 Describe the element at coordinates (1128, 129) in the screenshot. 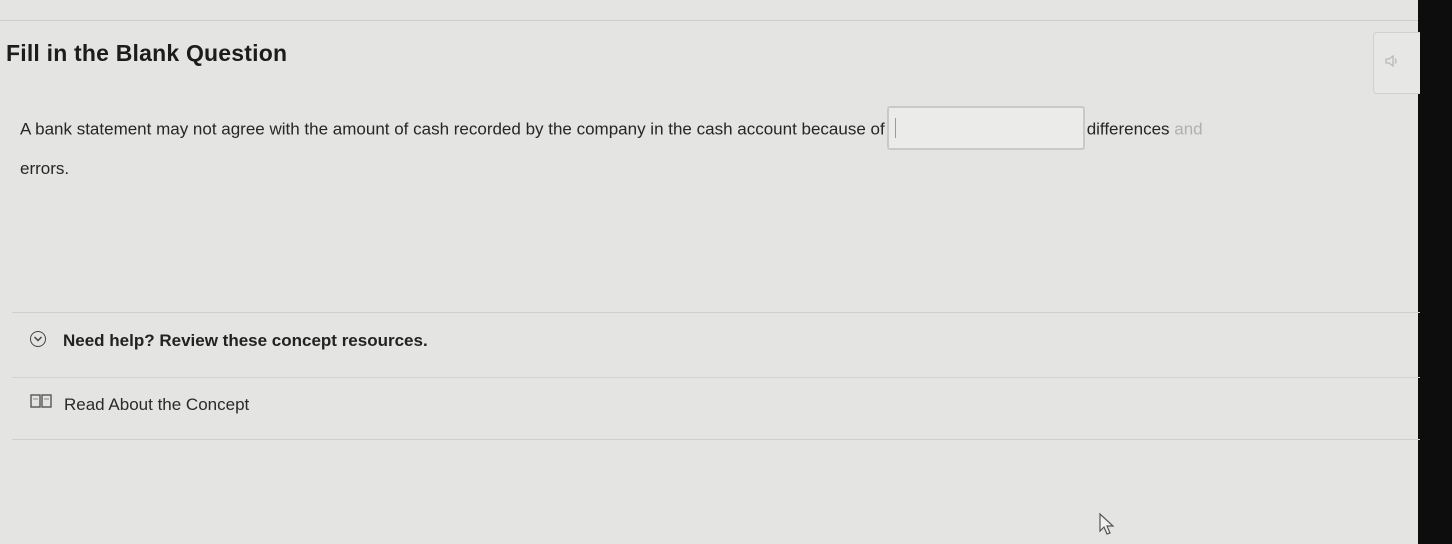

I see `question-text-after: differences` at that location.